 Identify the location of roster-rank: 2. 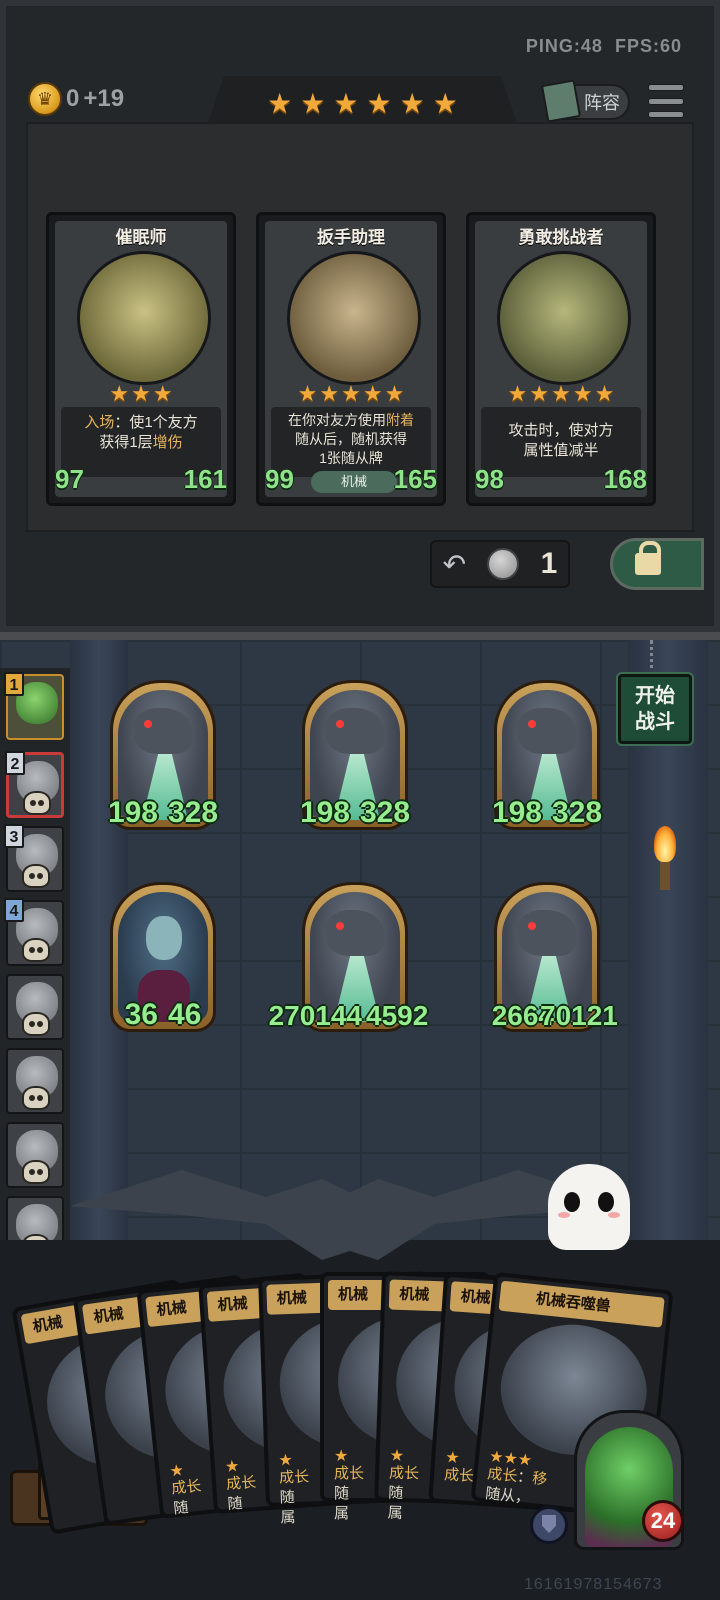
(15, 763).